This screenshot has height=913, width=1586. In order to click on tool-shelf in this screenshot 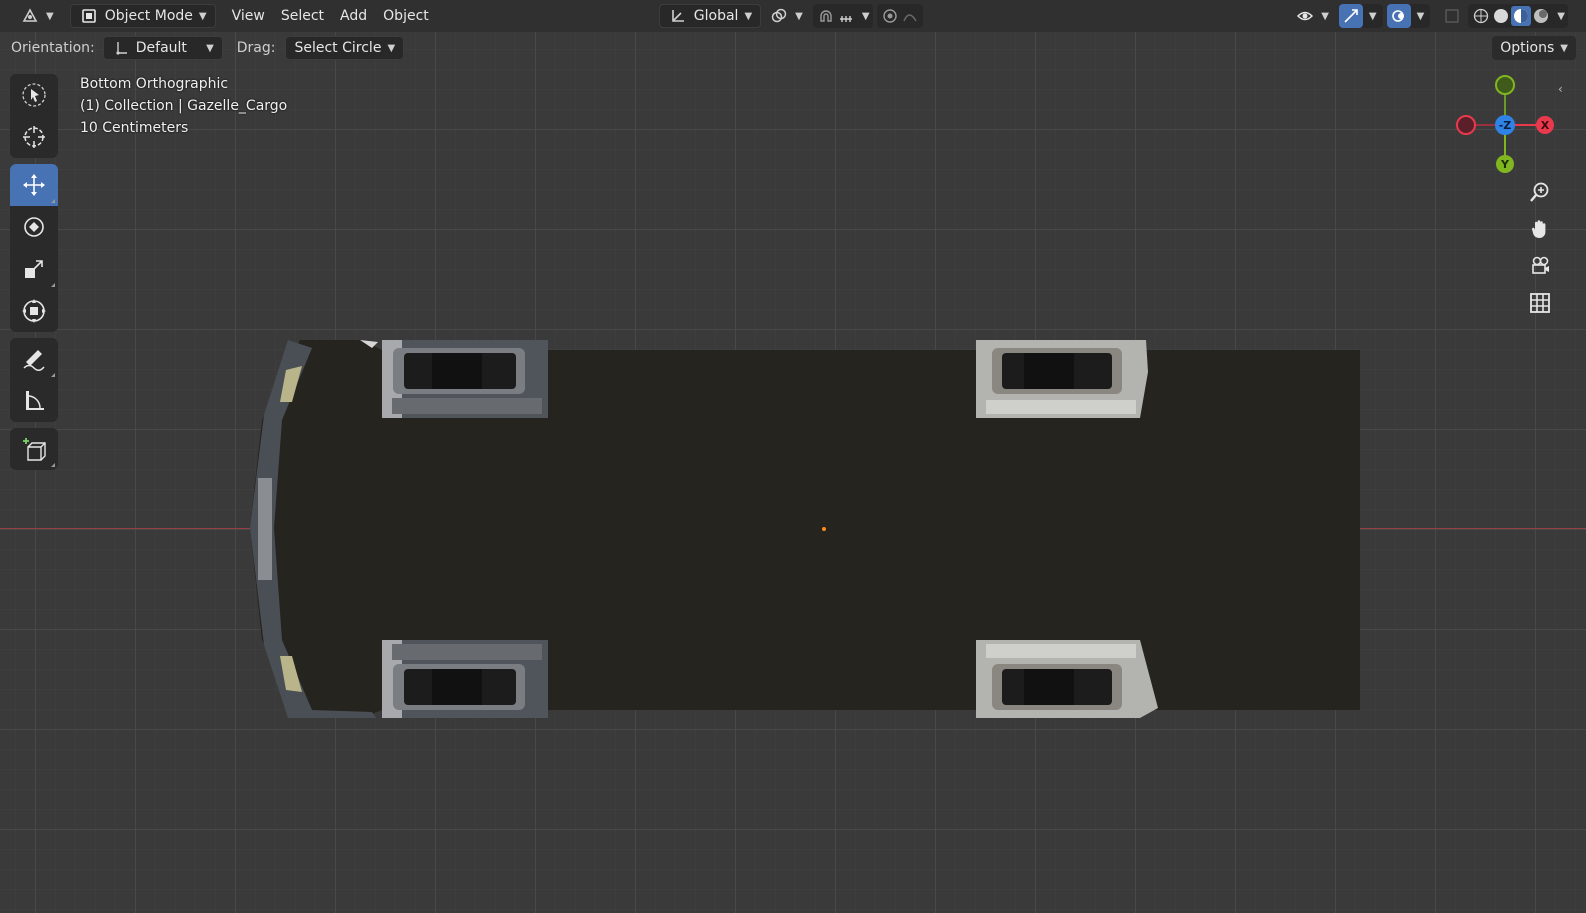, I will do `click(34, 275)`.